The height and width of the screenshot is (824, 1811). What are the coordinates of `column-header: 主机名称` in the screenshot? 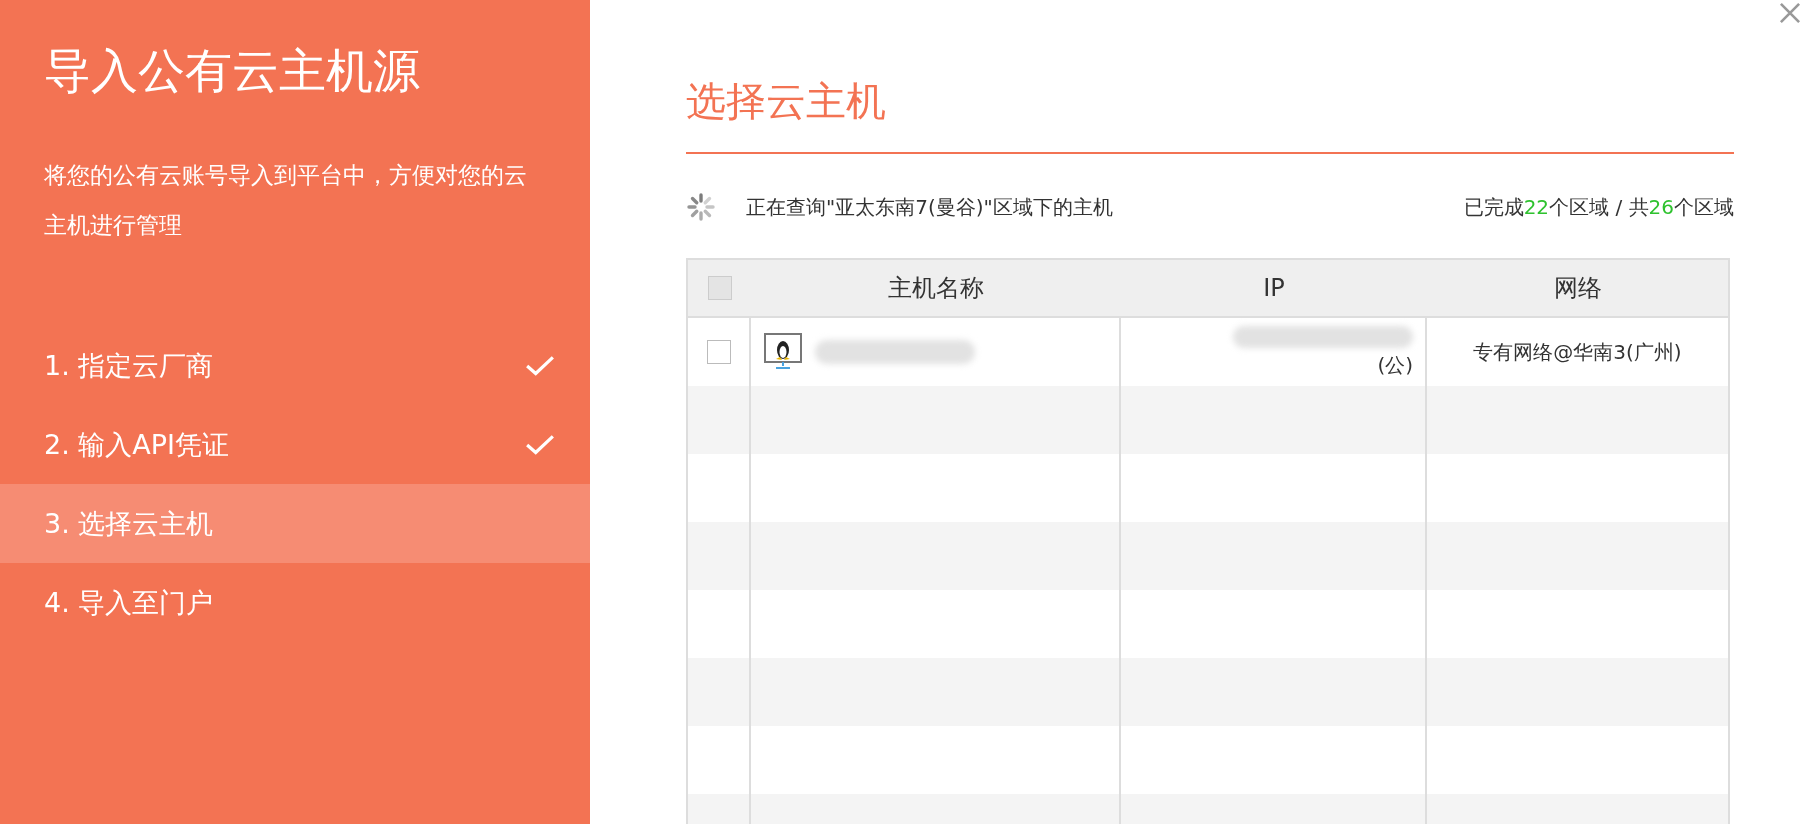 It's located at (936, 288).